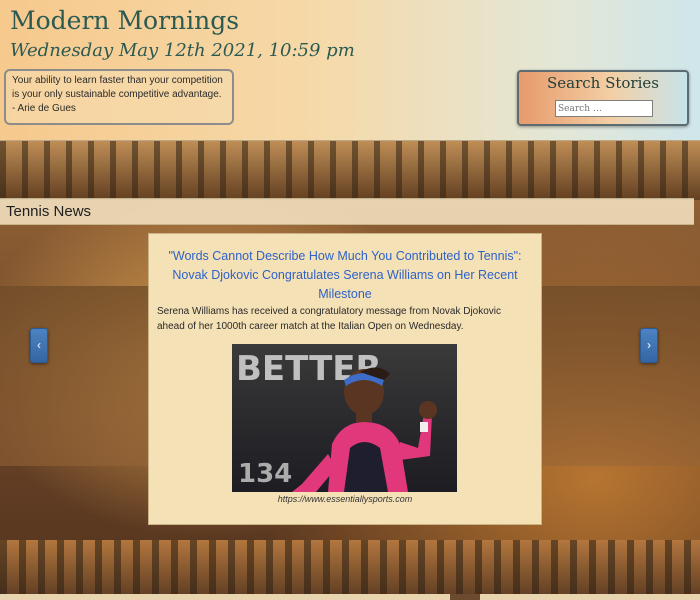  Describe the element at coordinates (182, 50) in the screenshot. I see `current-datetime: Wednesday May 12th 2021, 10:59 pm` at that location.